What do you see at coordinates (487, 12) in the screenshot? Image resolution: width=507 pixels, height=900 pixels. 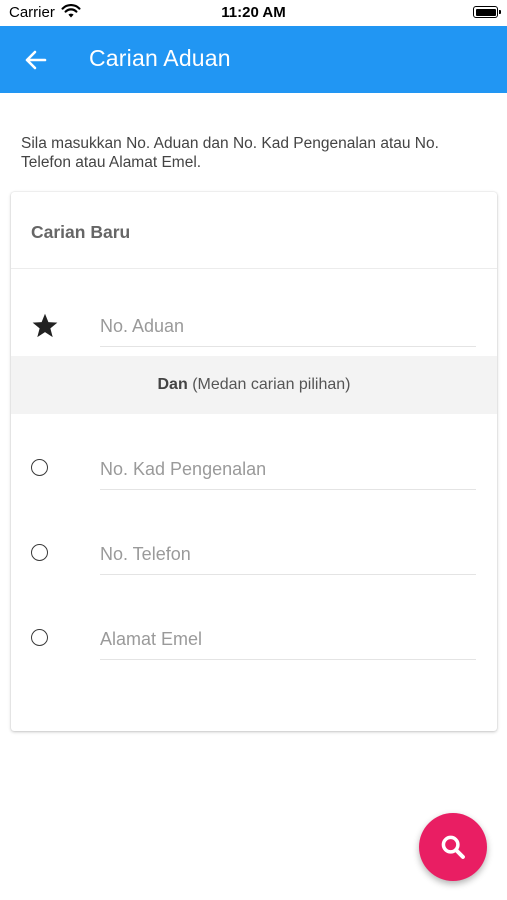 I see `battery-icon` at bounding box center [487, 12].